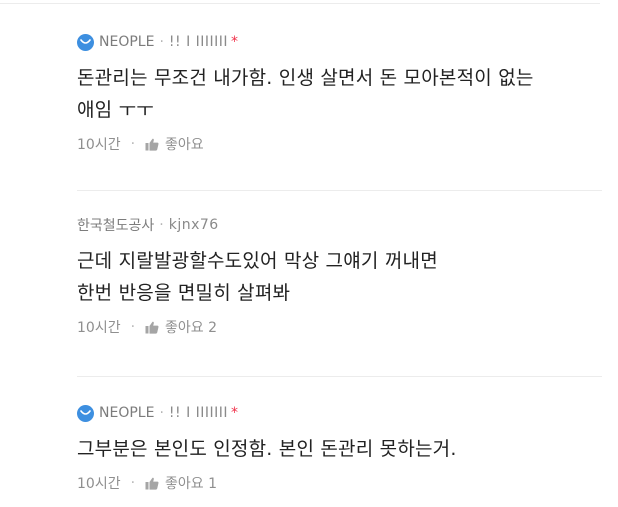  What do you see at coordinates (300, 3) in the screenshot?
I see `top-divider` at bounding box center [300, 3].